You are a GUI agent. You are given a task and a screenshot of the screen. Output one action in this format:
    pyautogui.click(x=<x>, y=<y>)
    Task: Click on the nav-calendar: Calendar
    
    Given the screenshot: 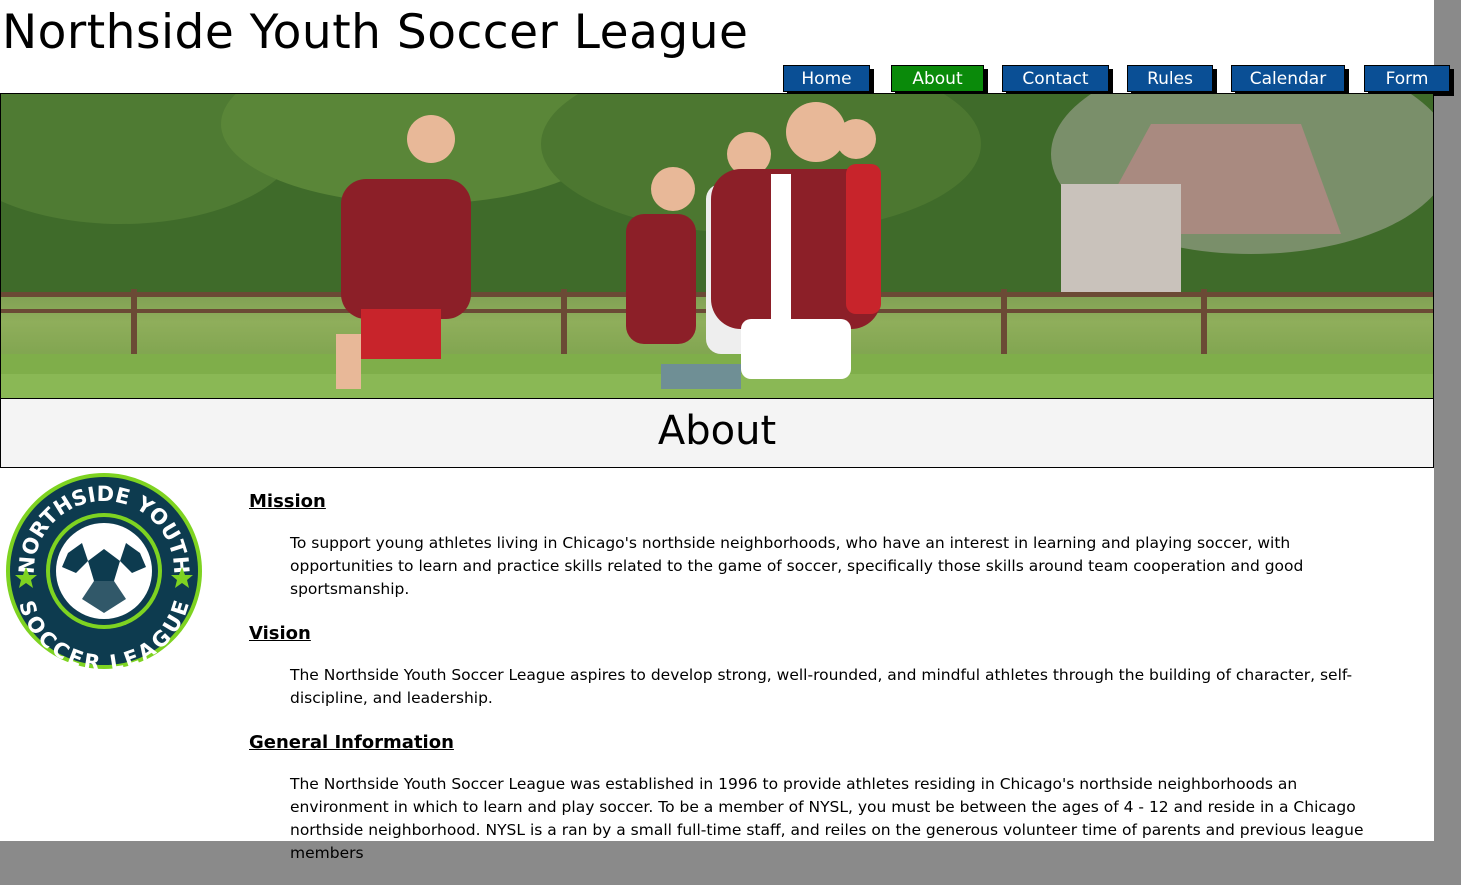 What is the action you would take?
    pyautogui.click(x=1288, y=78)
    